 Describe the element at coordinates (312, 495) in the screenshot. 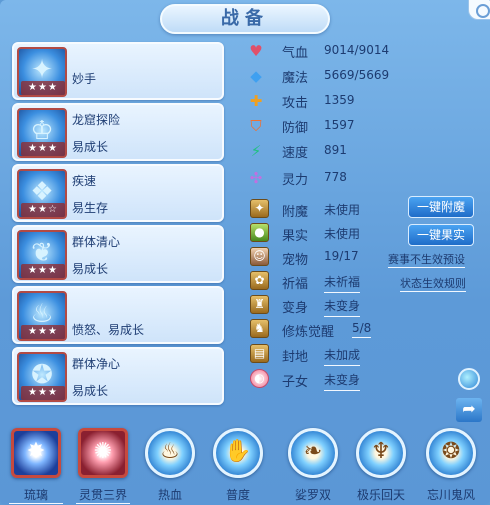

I see `formation-name: 娑罗双` at that location.